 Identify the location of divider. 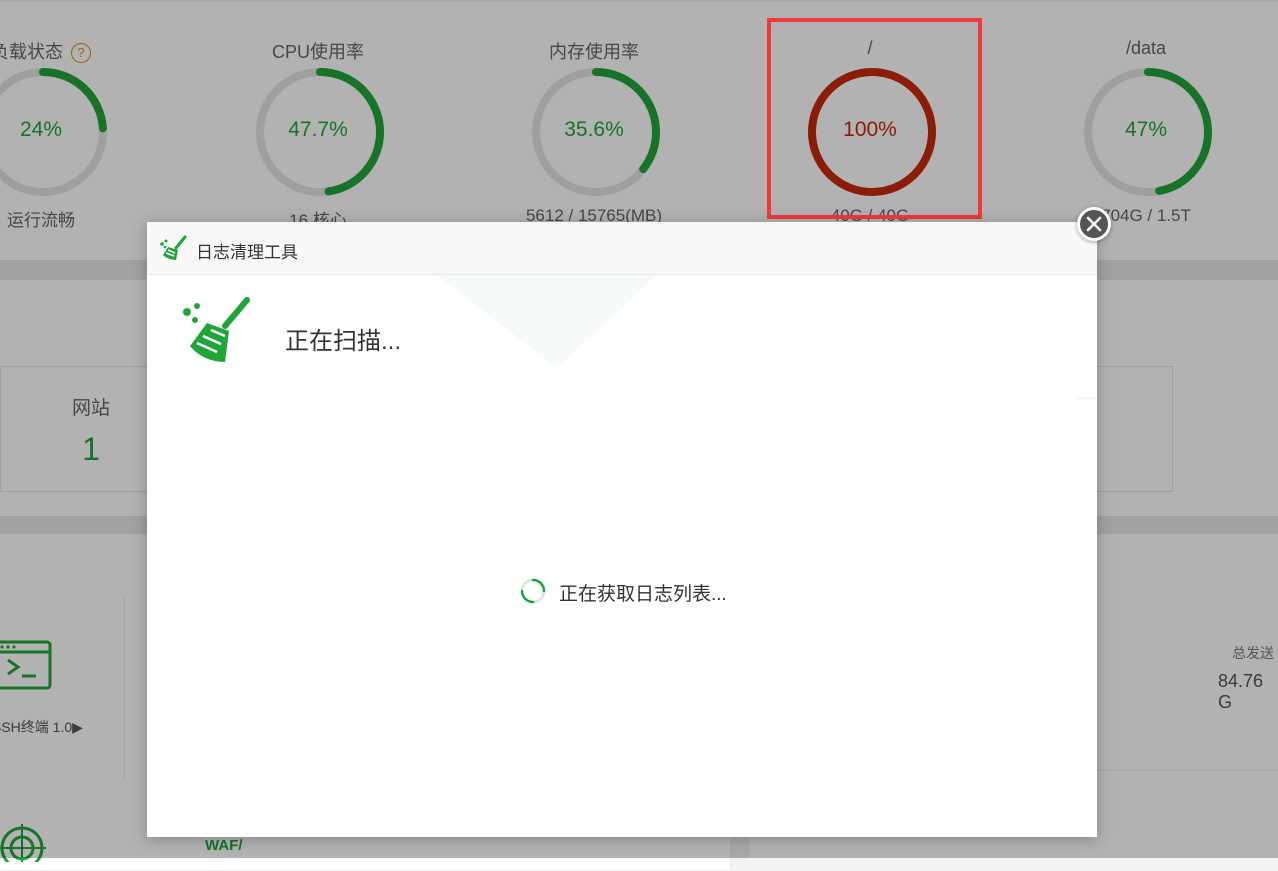
(1087, 398).